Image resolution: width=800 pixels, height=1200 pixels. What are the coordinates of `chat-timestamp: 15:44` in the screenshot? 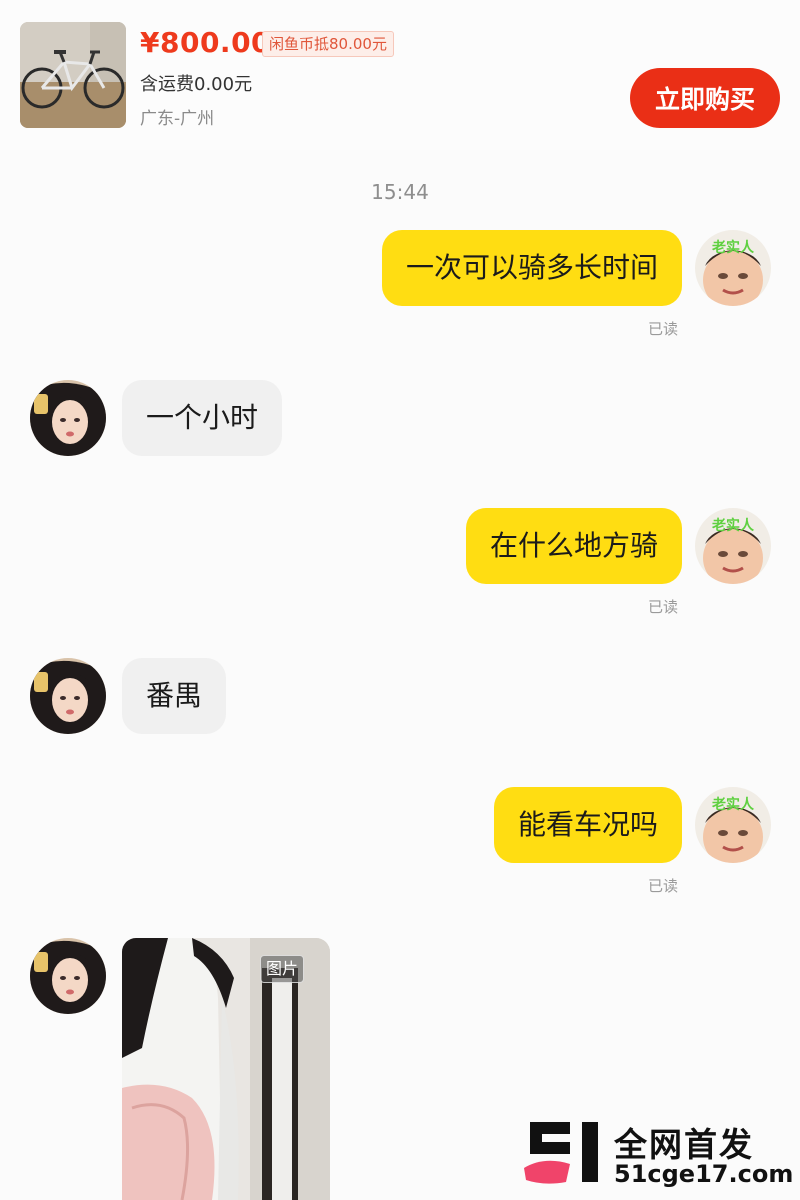 It's located at (400, 192).